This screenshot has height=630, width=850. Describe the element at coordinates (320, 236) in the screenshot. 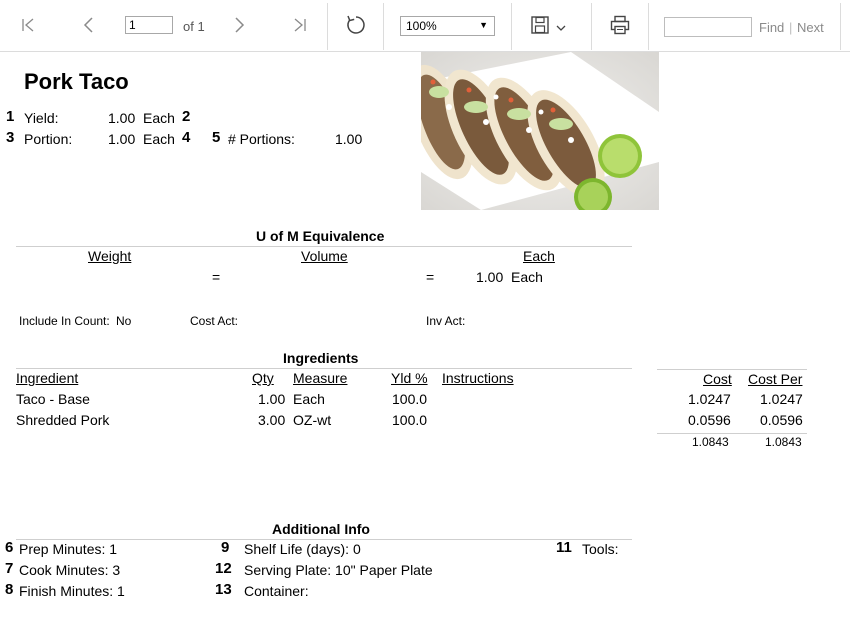

I see `uom-heading: U of M Equivalence` at that location.